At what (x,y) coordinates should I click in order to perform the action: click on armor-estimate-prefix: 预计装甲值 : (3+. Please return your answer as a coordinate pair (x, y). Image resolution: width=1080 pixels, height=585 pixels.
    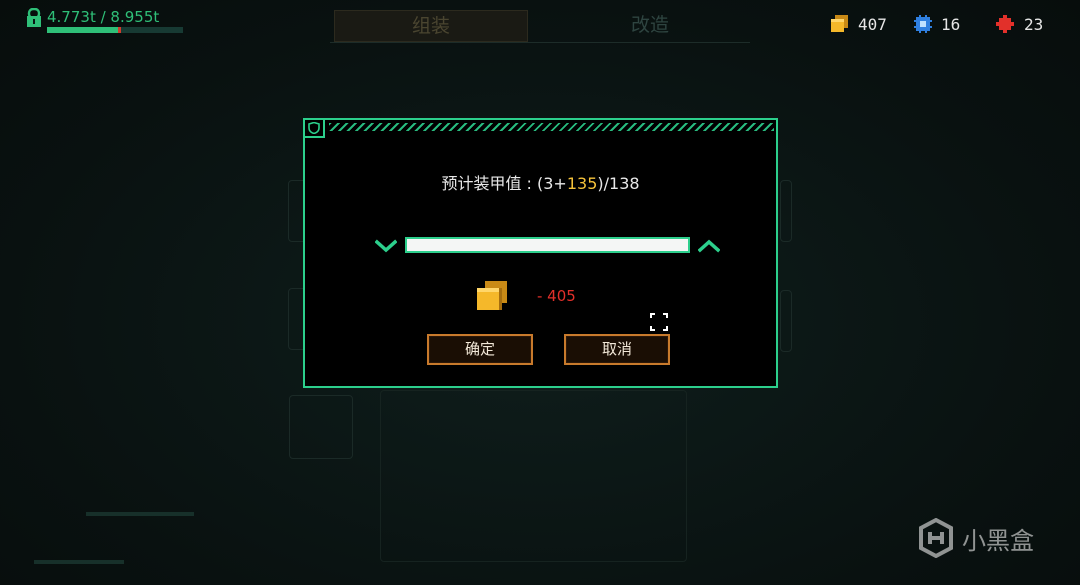
    Looking at the image, I should click on (504, 183).